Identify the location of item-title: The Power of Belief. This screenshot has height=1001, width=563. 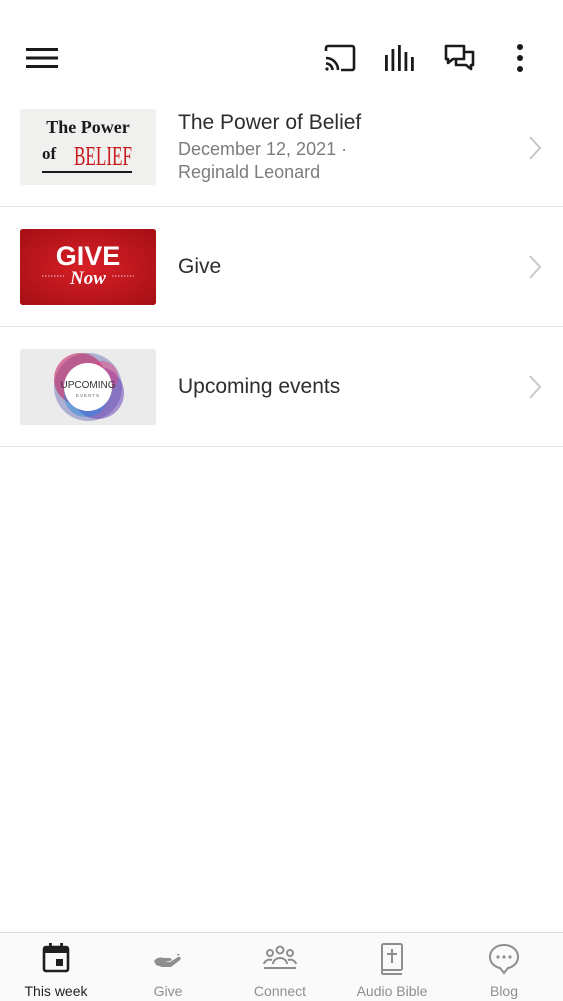
(270, 122).